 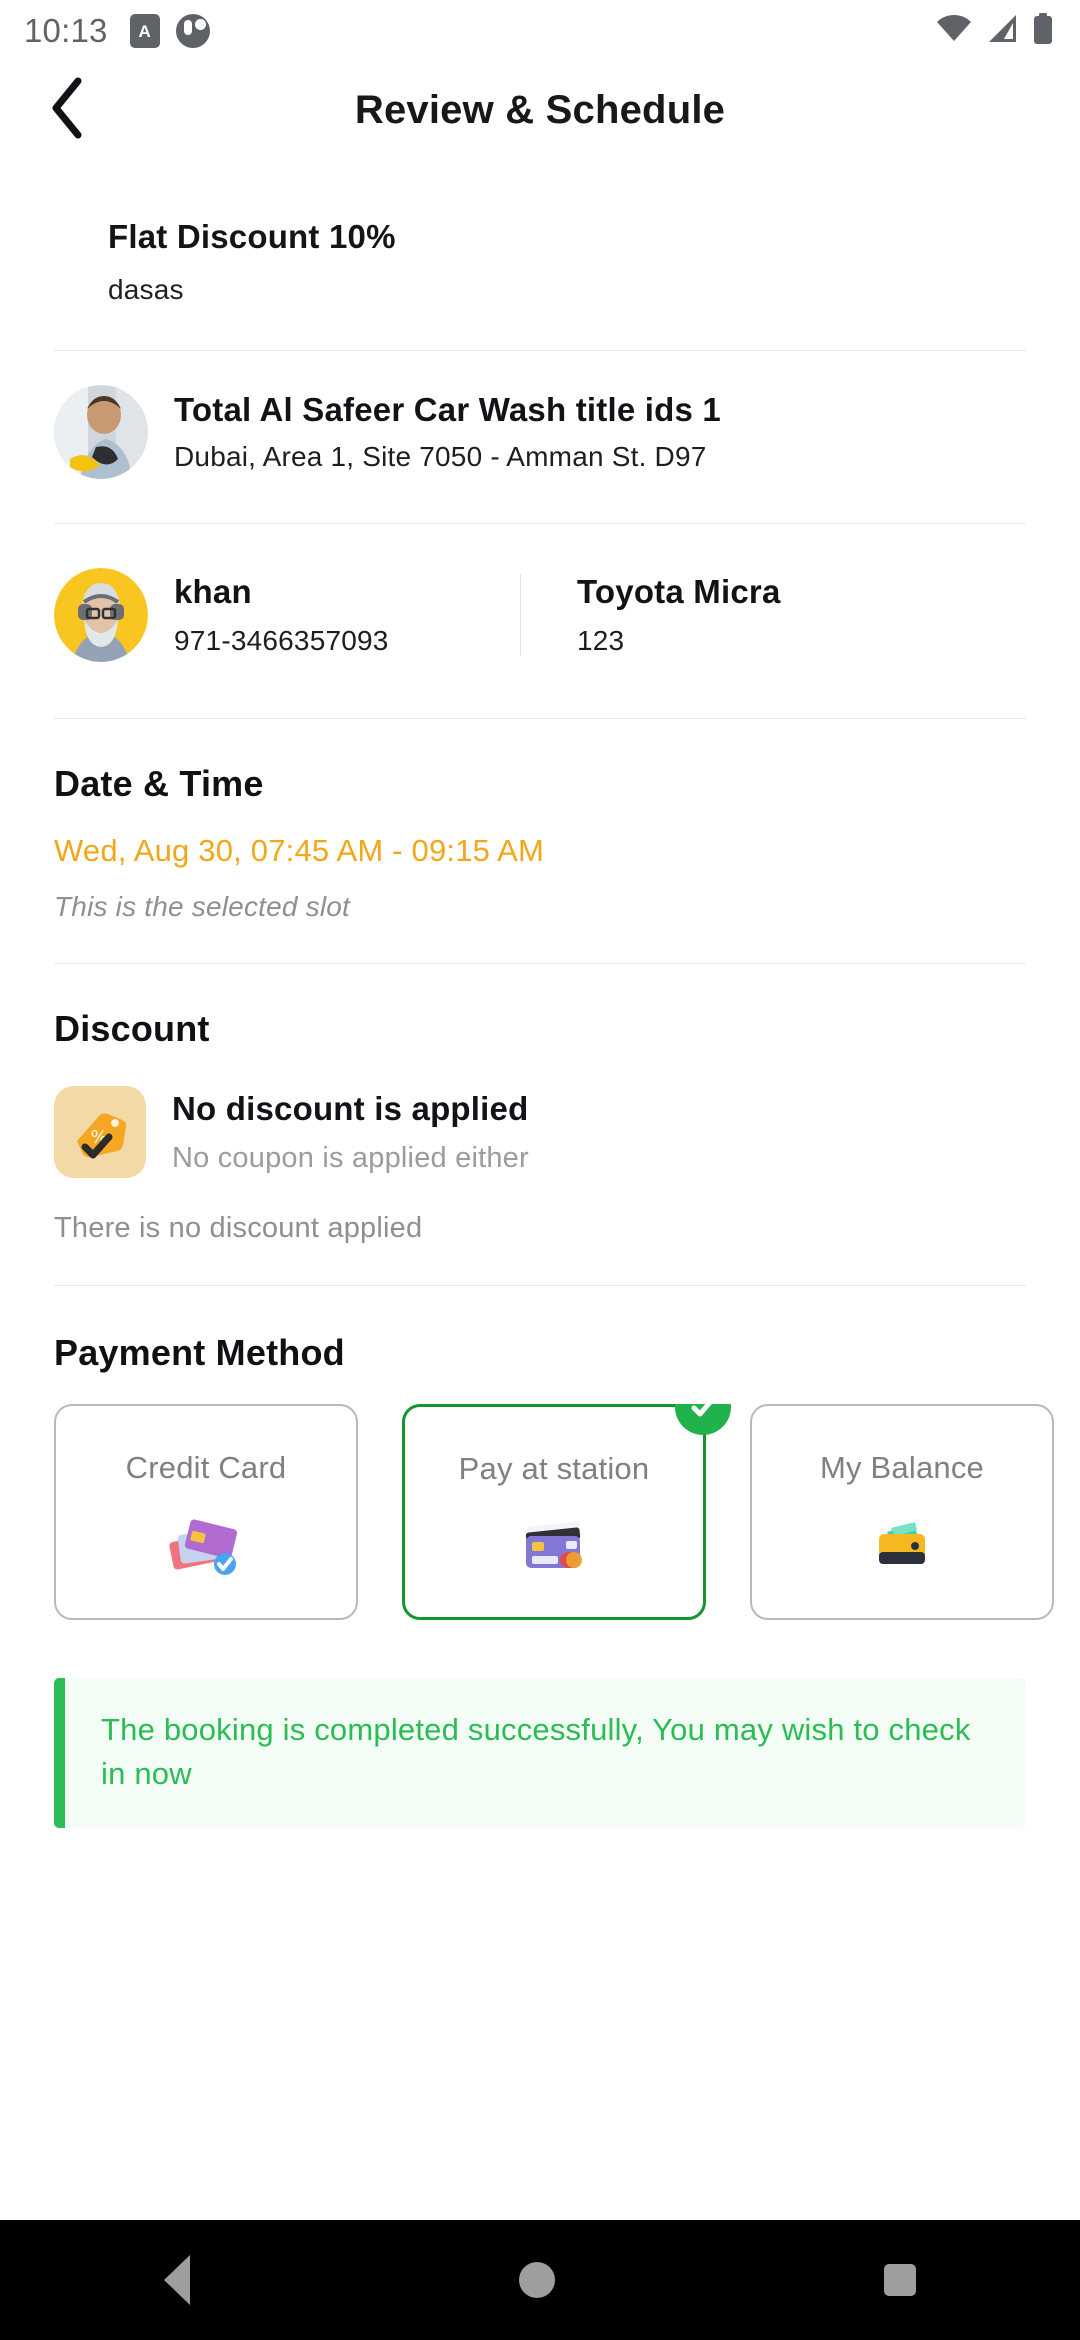 I want to click on app-header: Review & Schedule, so click(x=540, y=110).